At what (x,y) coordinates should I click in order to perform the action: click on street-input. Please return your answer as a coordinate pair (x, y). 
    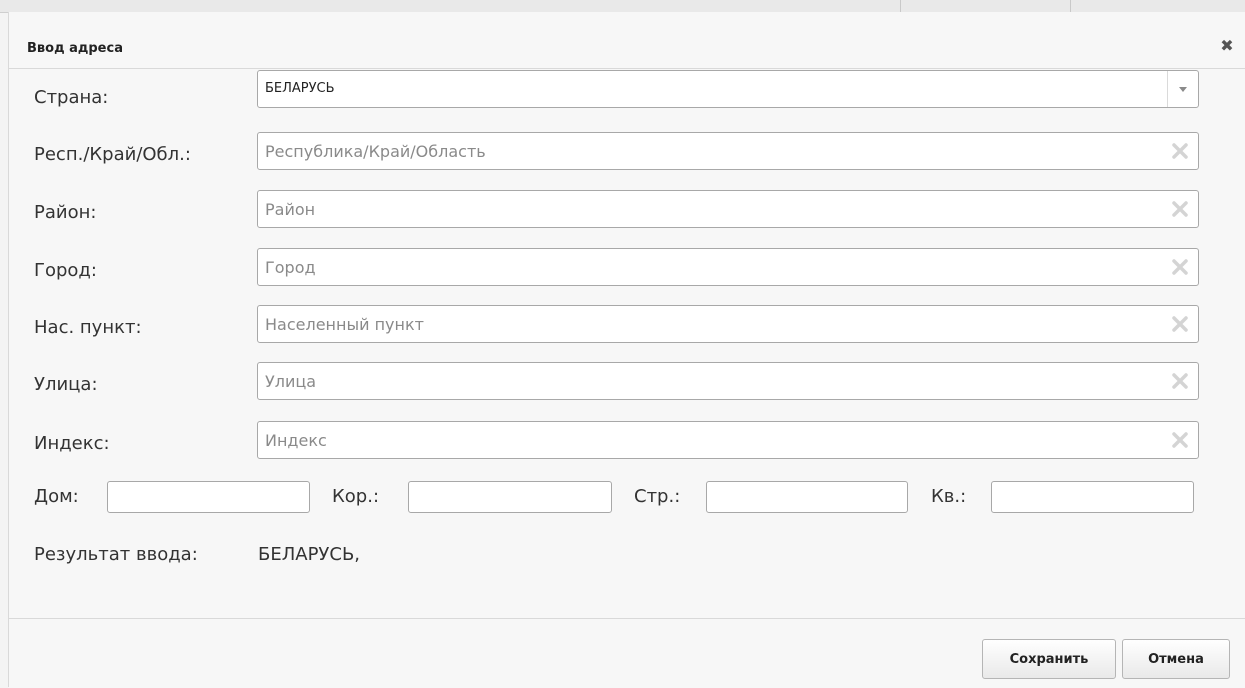
    Looking at the image, I should click on (713, 381).